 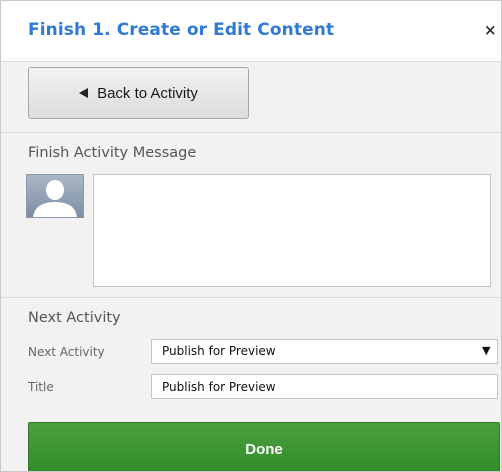 I want to click on title-label: Title, so click(x=41, y=387).